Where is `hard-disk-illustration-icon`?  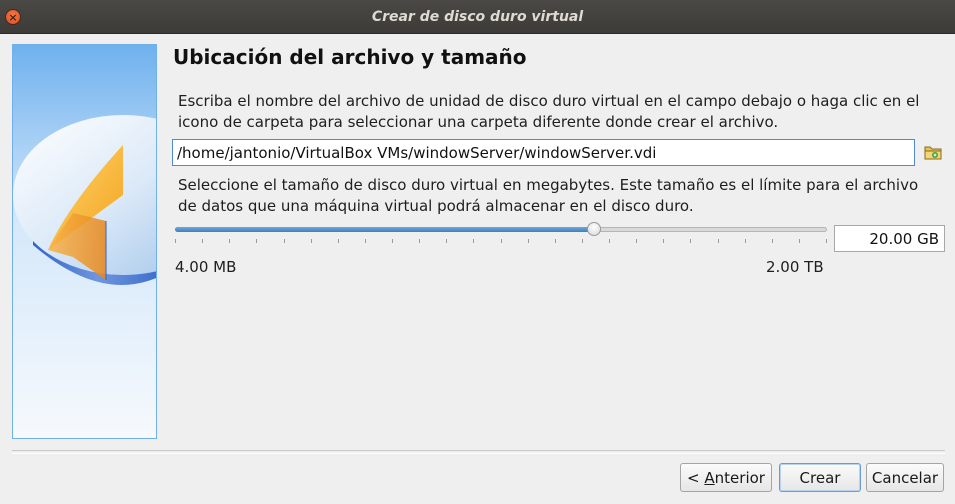 hard-disk-illustration-icon is located at coordinates (84, 241).